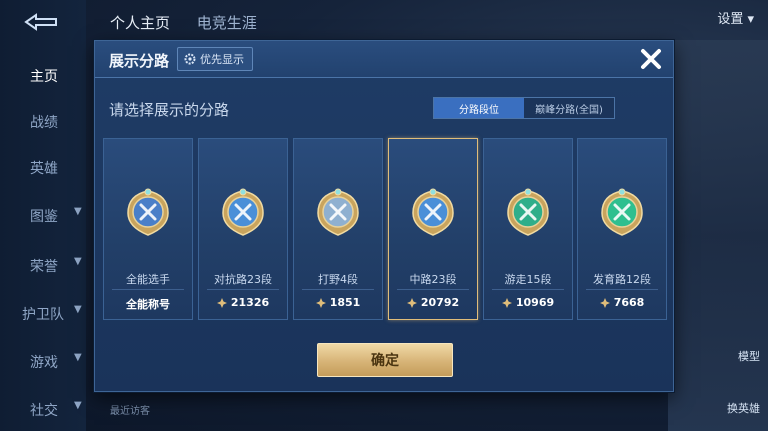 This screenshot has width=768, height=431. I want to click on close-icon, so click(651, 59).